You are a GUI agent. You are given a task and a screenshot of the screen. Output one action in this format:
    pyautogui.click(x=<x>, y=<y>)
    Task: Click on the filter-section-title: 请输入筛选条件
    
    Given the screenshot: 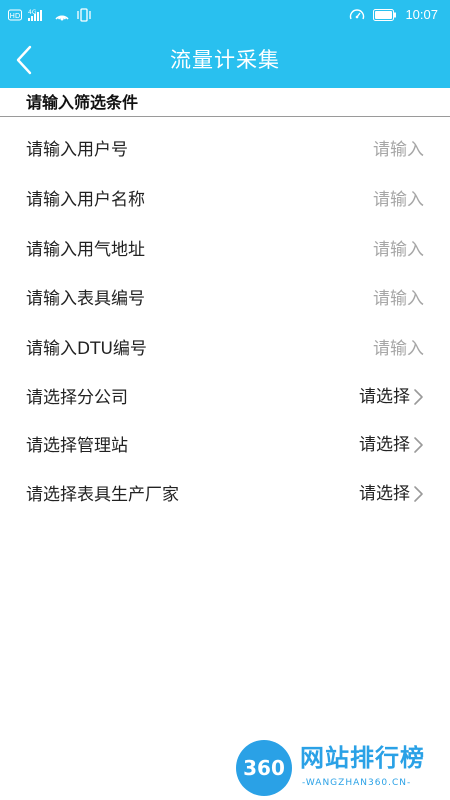 What is the action you would take?
    pyautogui.click(x=82, y=102)
    